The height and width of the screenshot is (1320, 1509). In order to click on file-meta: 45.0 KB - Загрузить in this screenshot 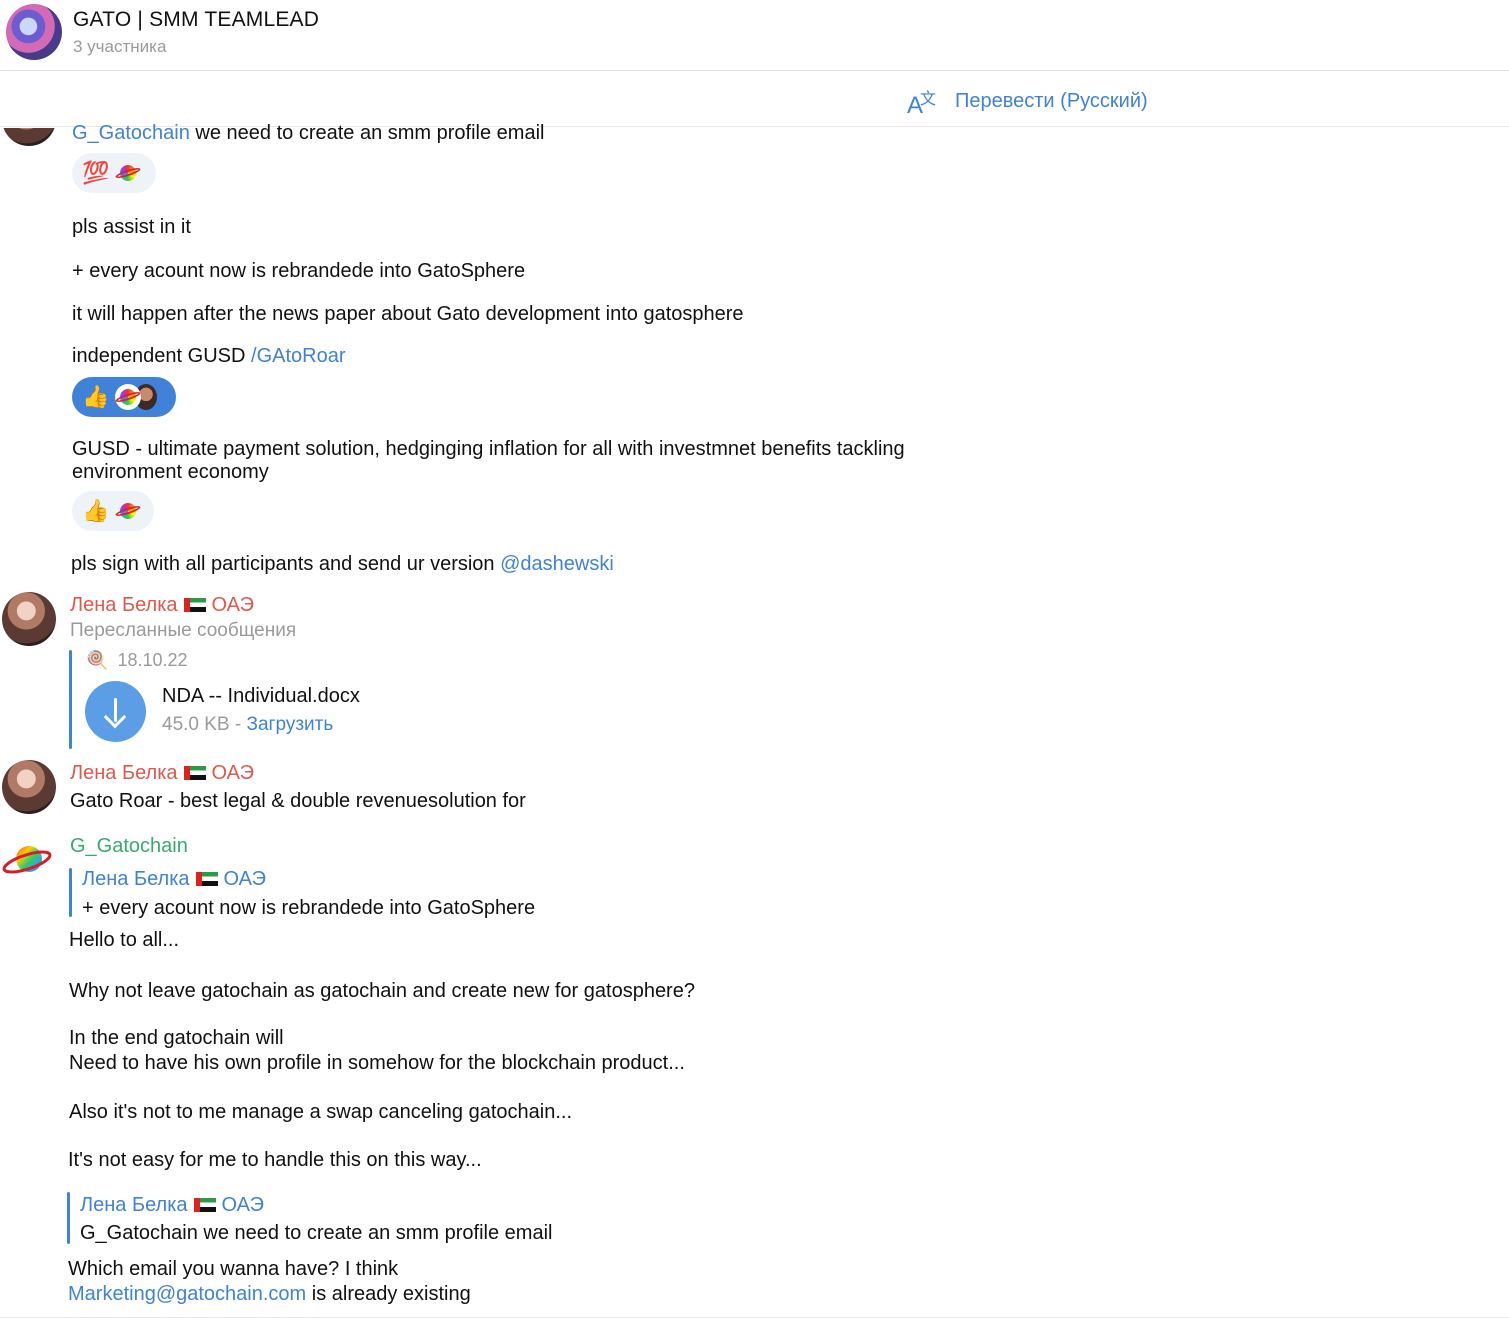, I will do `click(248, 724)`.